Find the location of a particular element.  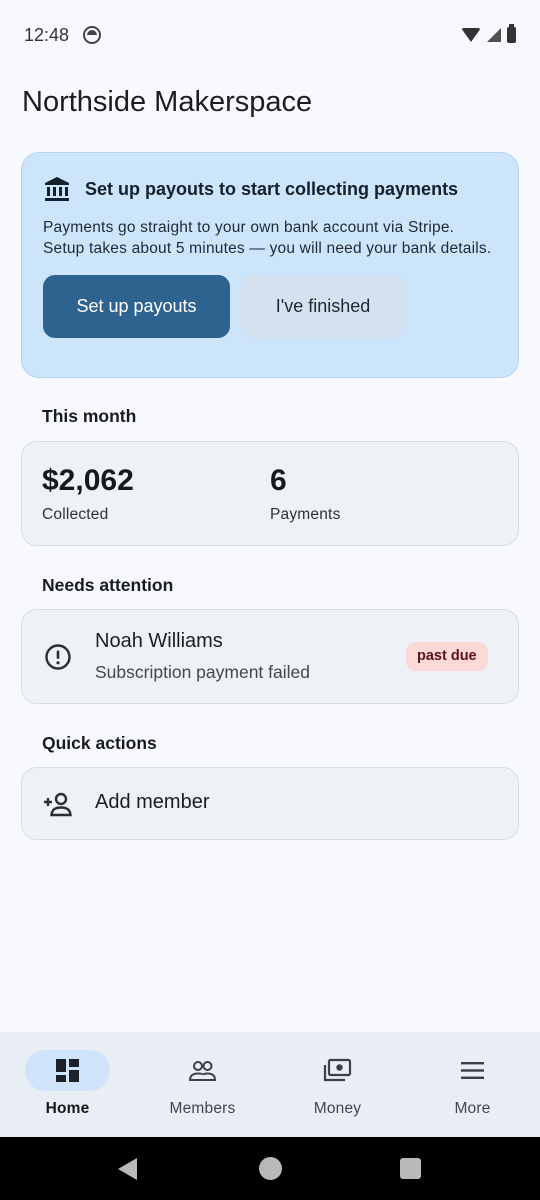

ive-finished-button: I've finished is located at coordinates (323, 306).